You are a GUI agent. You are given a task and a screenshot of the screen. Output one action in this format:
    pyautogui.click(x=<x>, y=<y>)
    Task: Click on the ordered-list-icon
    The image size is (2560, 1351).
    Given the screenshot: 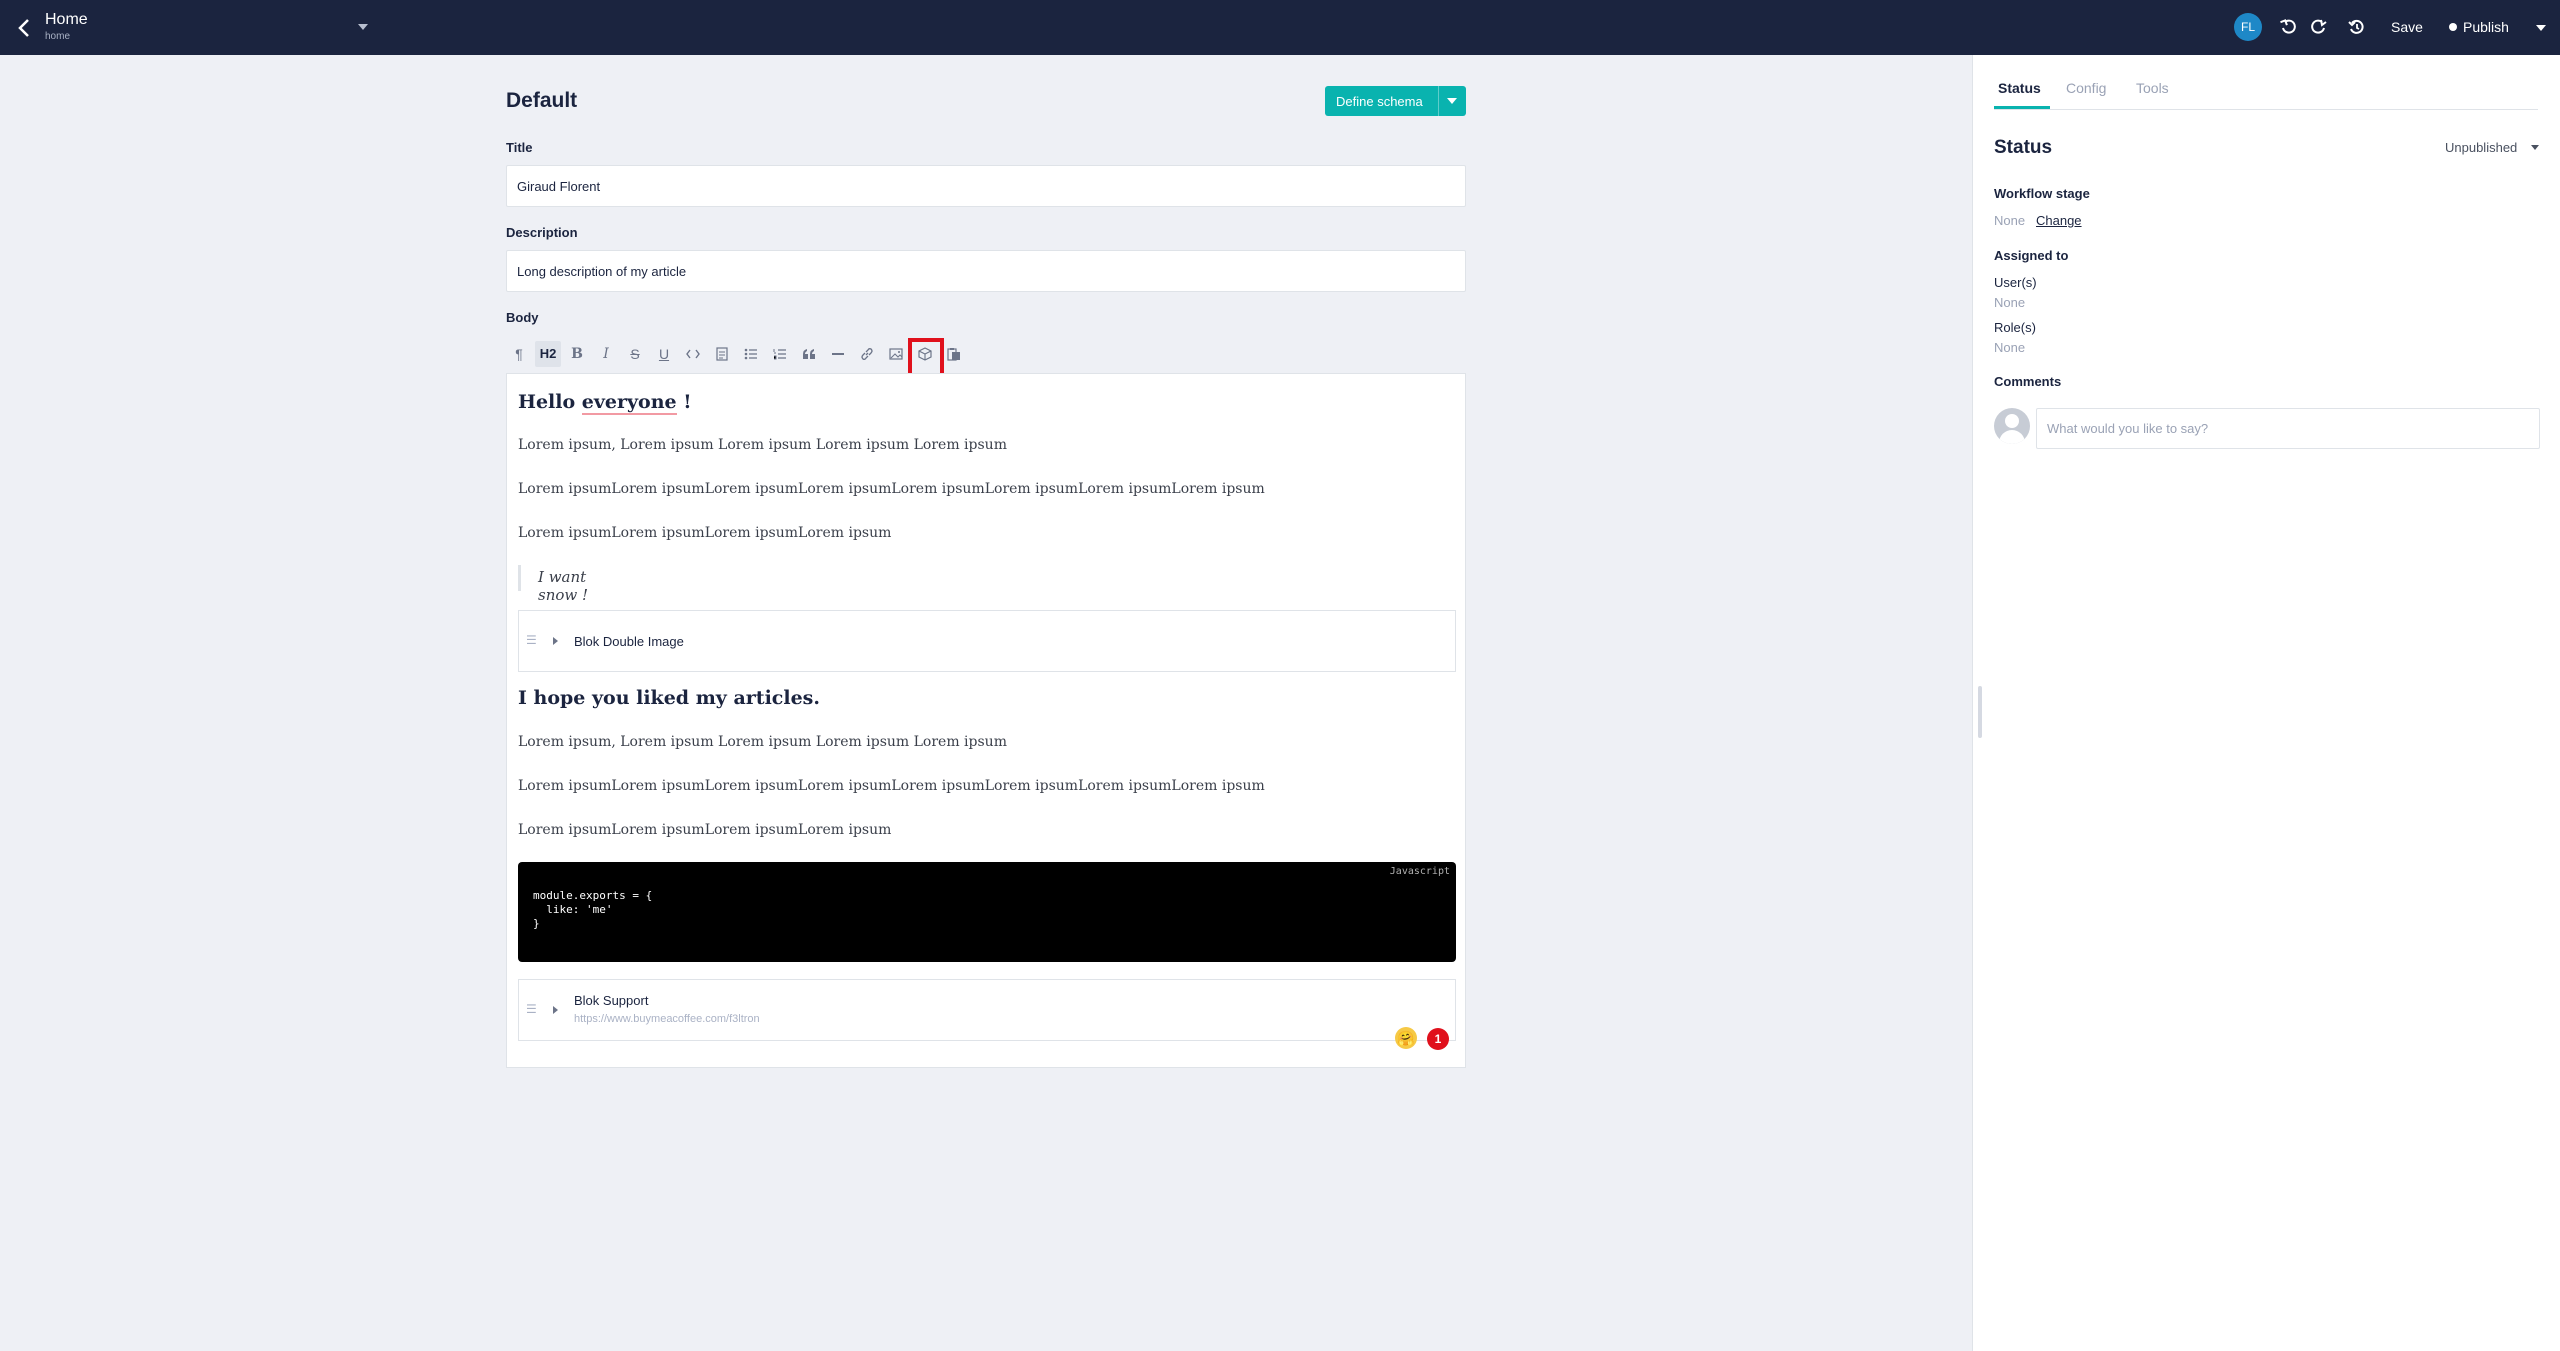 What is the action you would take?
    pyautogui.click(x=780, y=354)
    